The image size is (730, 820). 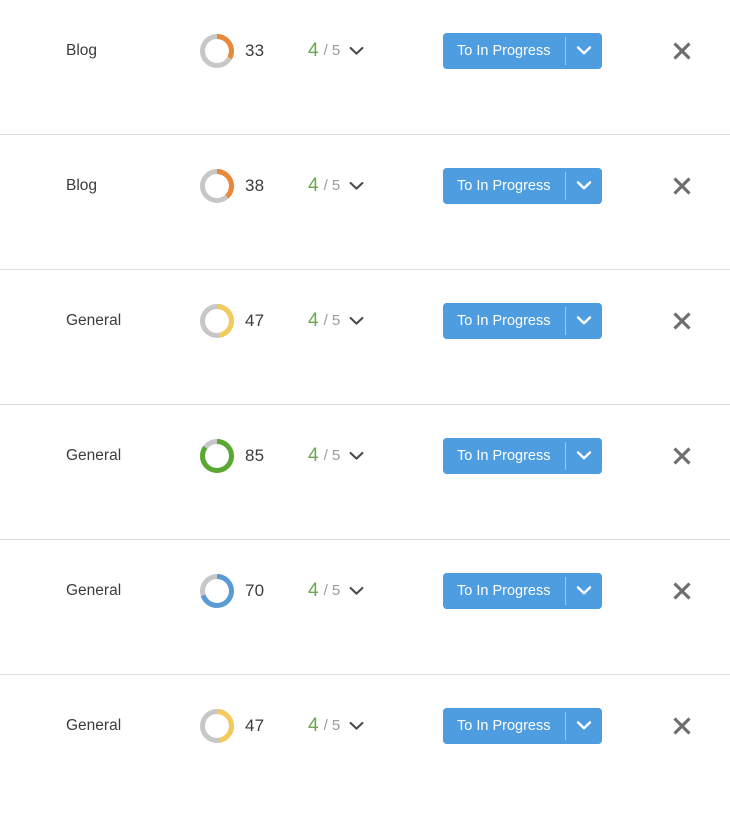 What do you see at coordinates (255, 725) in the screenshot?
I see `item-score-value: 47` at bounding box center [255, 725].